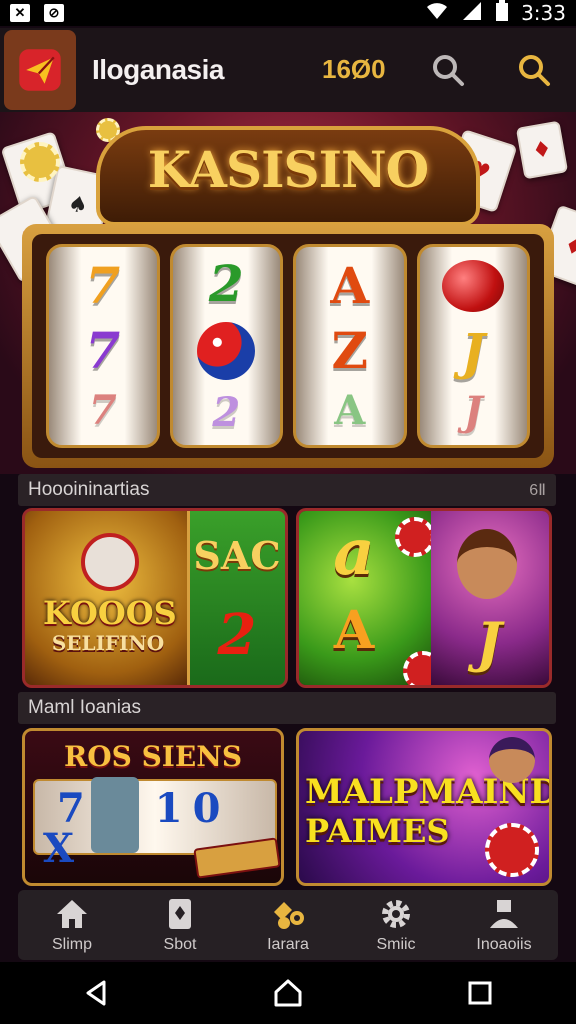 Image resolution: width=576 pixels, height=1024 pixels. What do you see at coordinates (350, 350) in the screenshot?
I see `reel-symbol: Z` at bounding box center [350, 350].